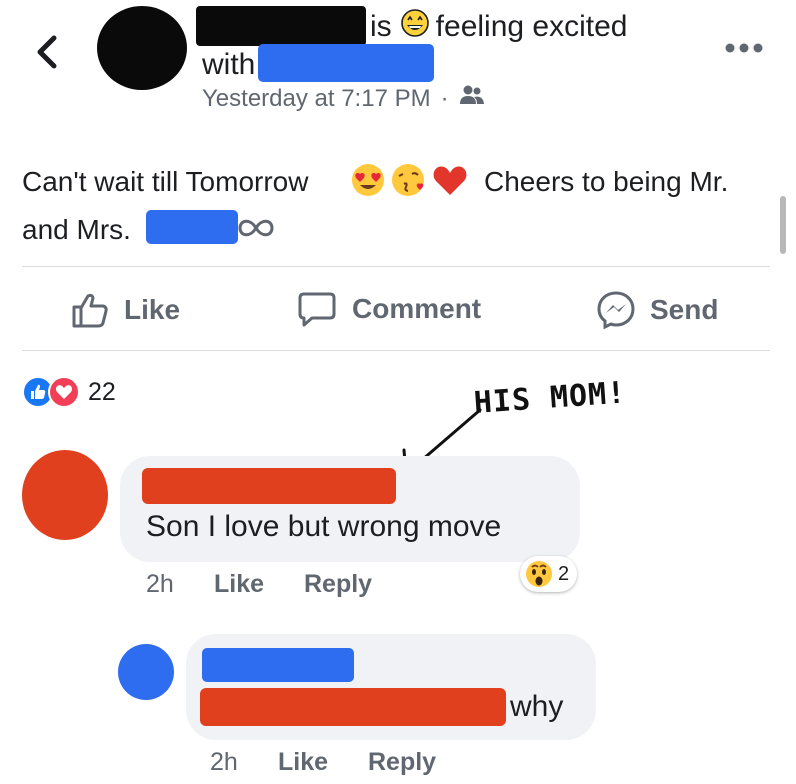 This screenshot has width=796, height=784. What do you see at coordinates (239, 584) in the screenshot?
I see `comment-like-button: Like` at bounding box center [239, 584].